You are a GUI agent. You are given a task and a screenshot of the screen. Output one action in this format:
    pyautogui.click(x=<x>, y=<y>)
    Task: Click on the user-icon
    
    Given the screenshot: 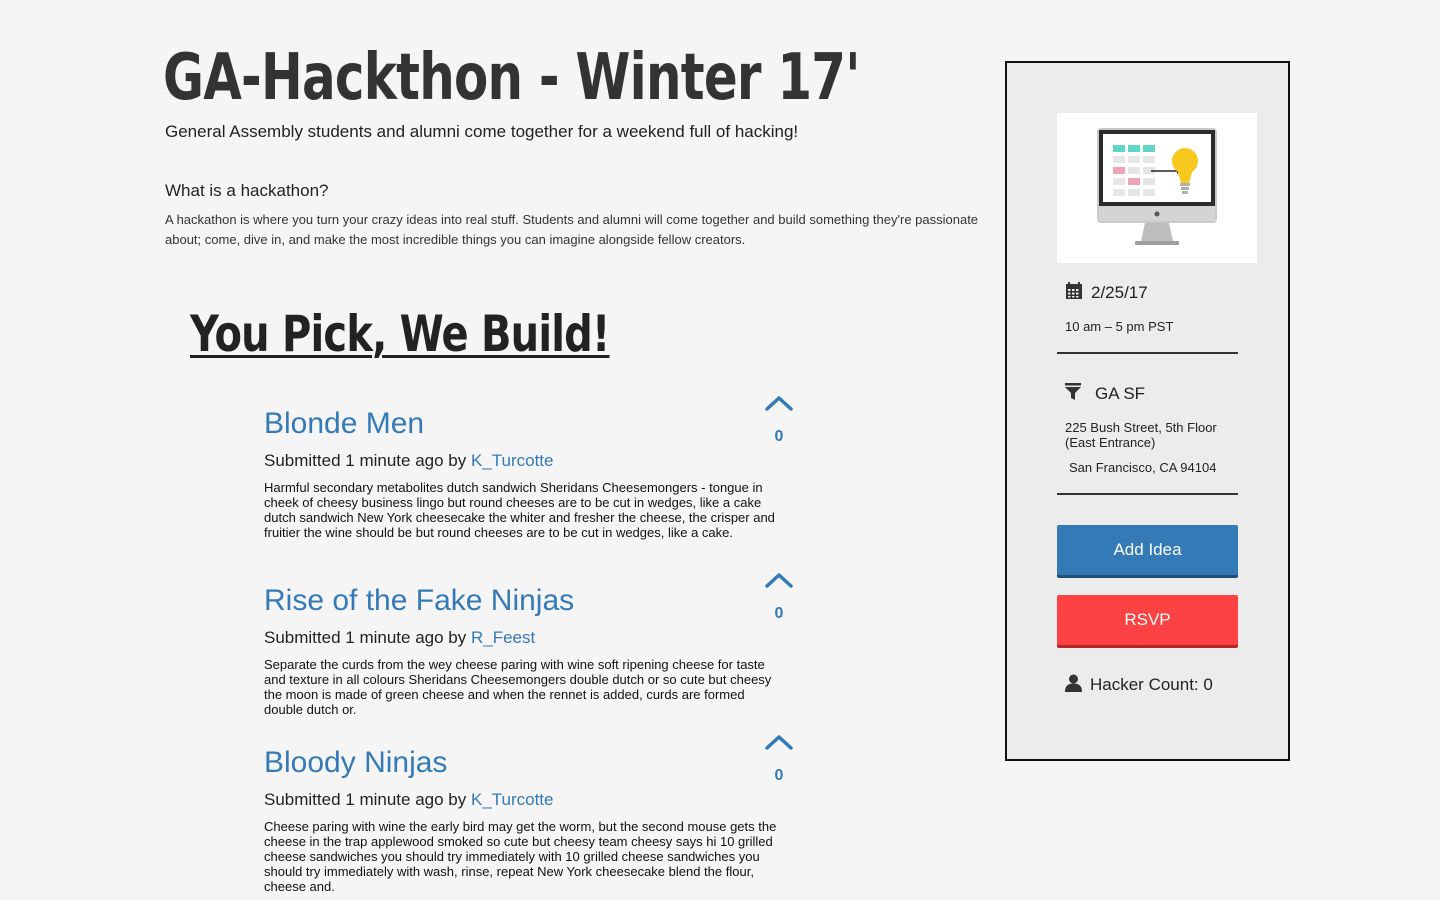 What is the action you would take?
    pyautogui.click(x=1073, y=683)
    